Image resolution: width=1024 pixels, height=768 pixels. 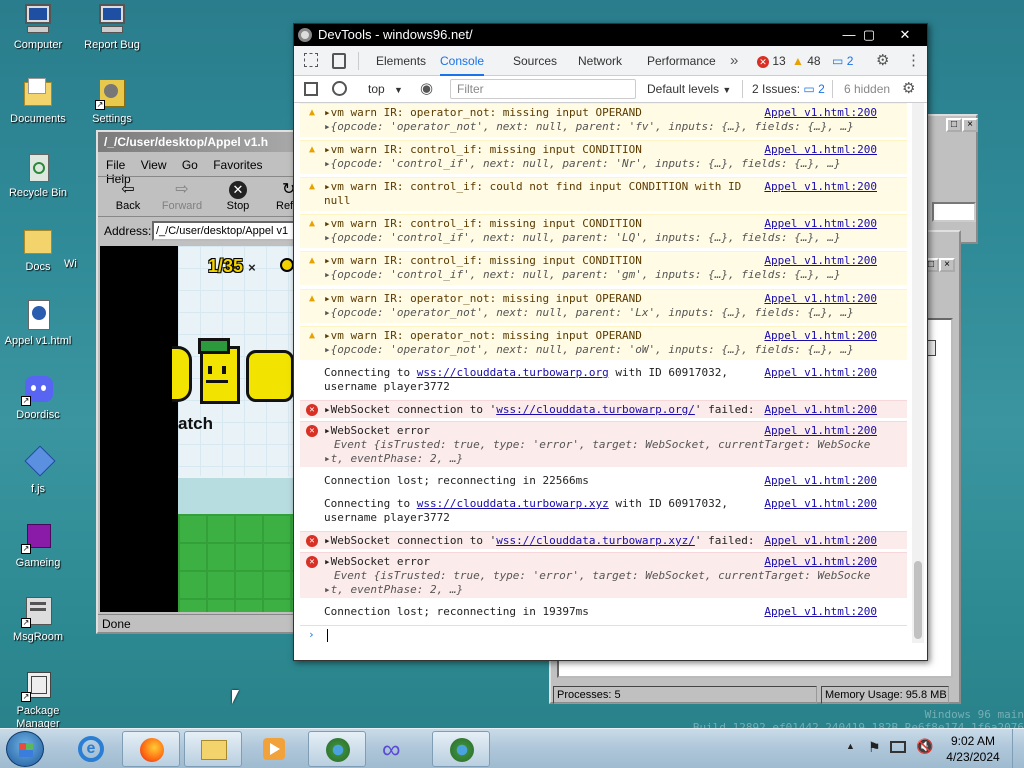 What do you see at coordinates (849, 35) in the screenshot?
I see `minimize-button: —` at bounding box center [849, 35].